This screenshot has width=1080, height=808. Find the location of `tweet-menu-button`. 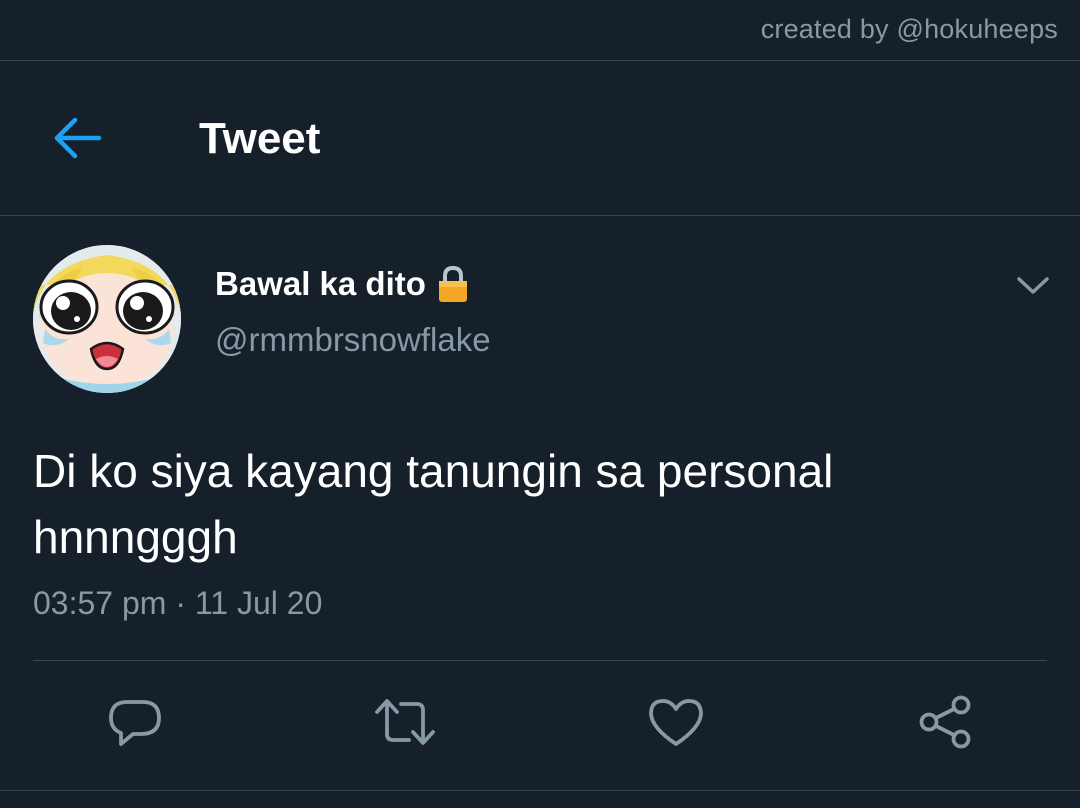

tweet-menu-button is located at coordinates (1033, 286).